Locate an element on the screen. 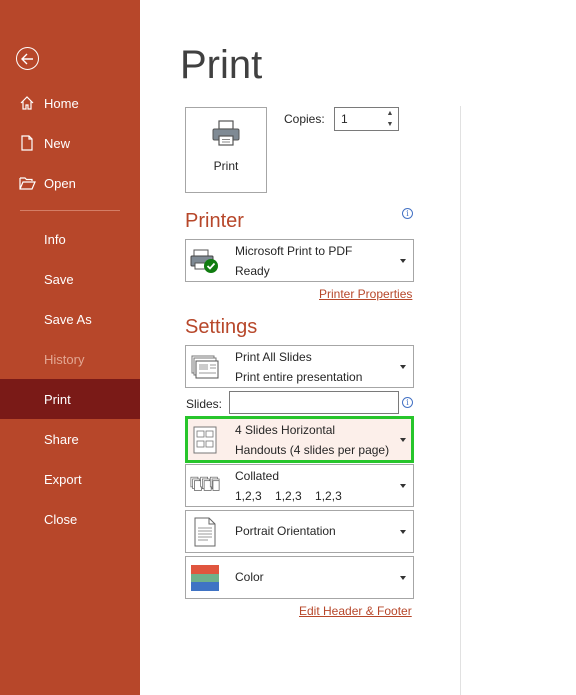 The image size is (576, 695). portrait-page-icon is located at coordinates (205, 532).